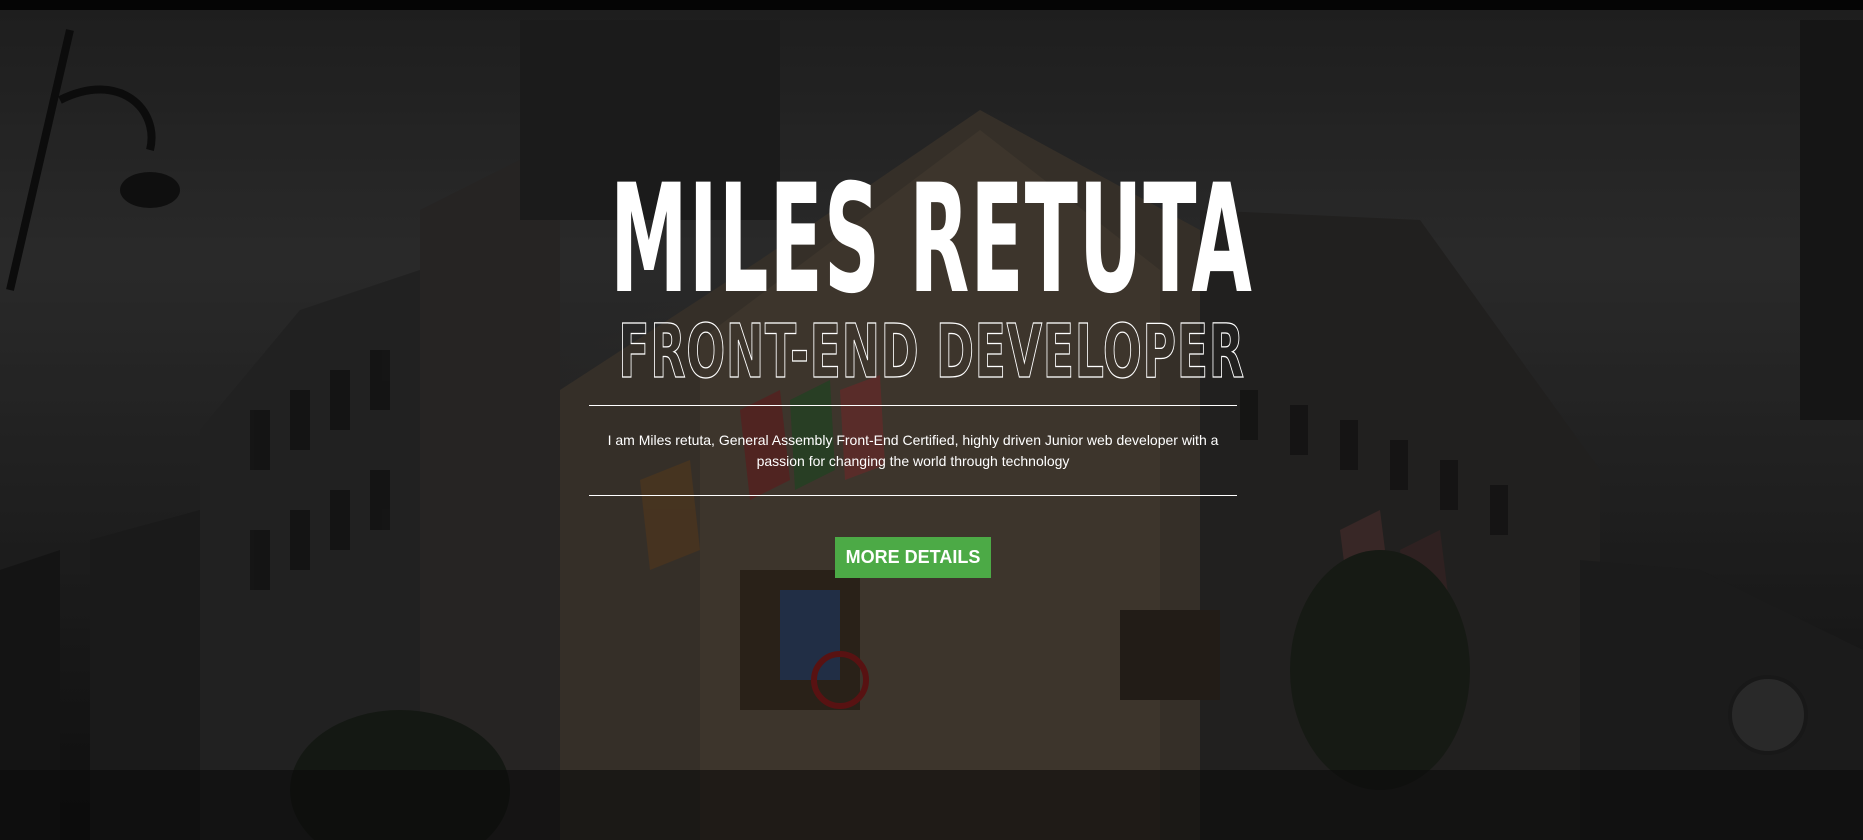 The image size is (1863, 840). What do you see at coordinates (931, 352) in the screenshot?
I see `hero-role-subheading: FRONT-END DEVELOPER` at bounding box center [931, 352].